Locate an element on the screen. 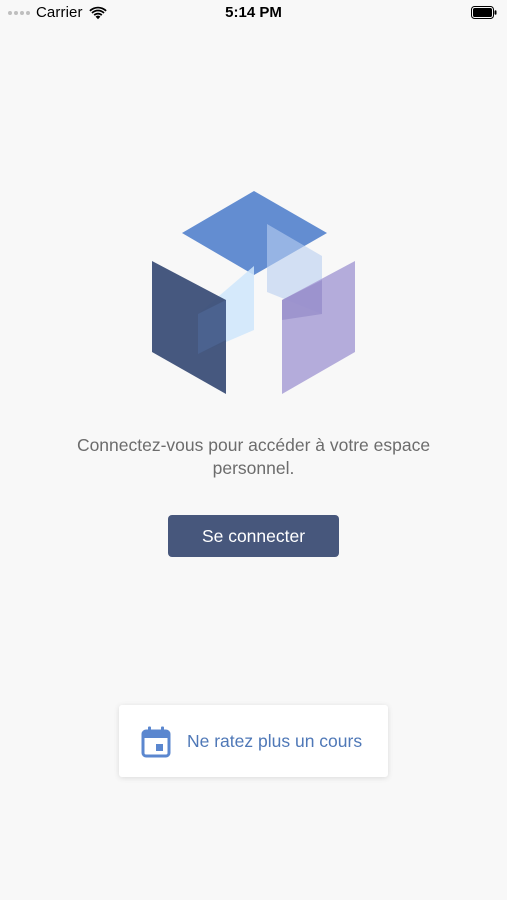 Image resolution: width=507 pixels, height=900 pixels. status-time: 5:14 PM is located at coordinates (253, 12).